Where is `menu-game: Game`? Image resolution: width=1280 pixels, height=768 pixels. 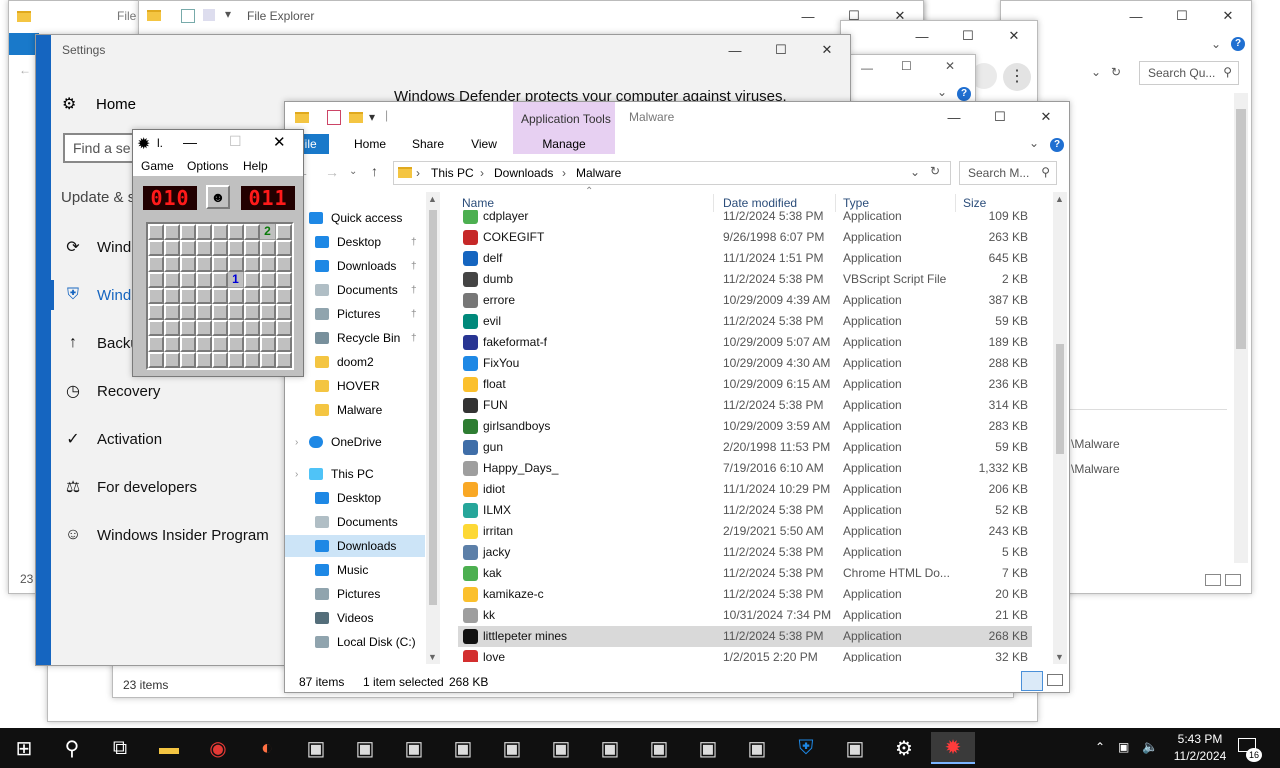
menu-game: Game is located at coordinates (157, 166).